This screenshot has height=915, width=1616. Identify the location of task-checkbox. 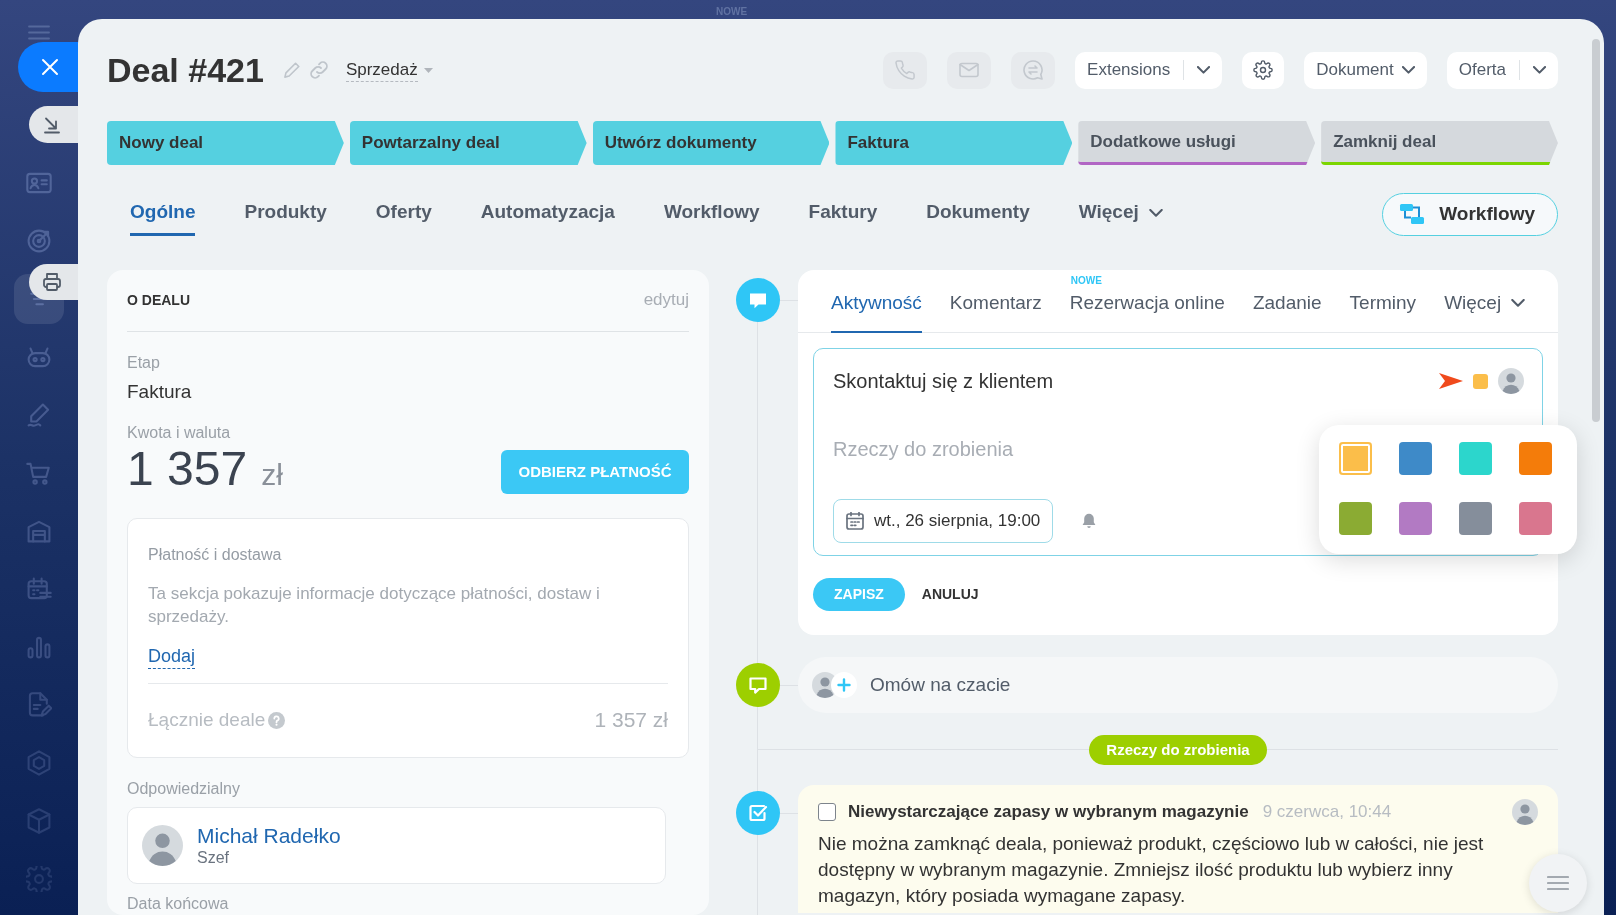
(827, 812).